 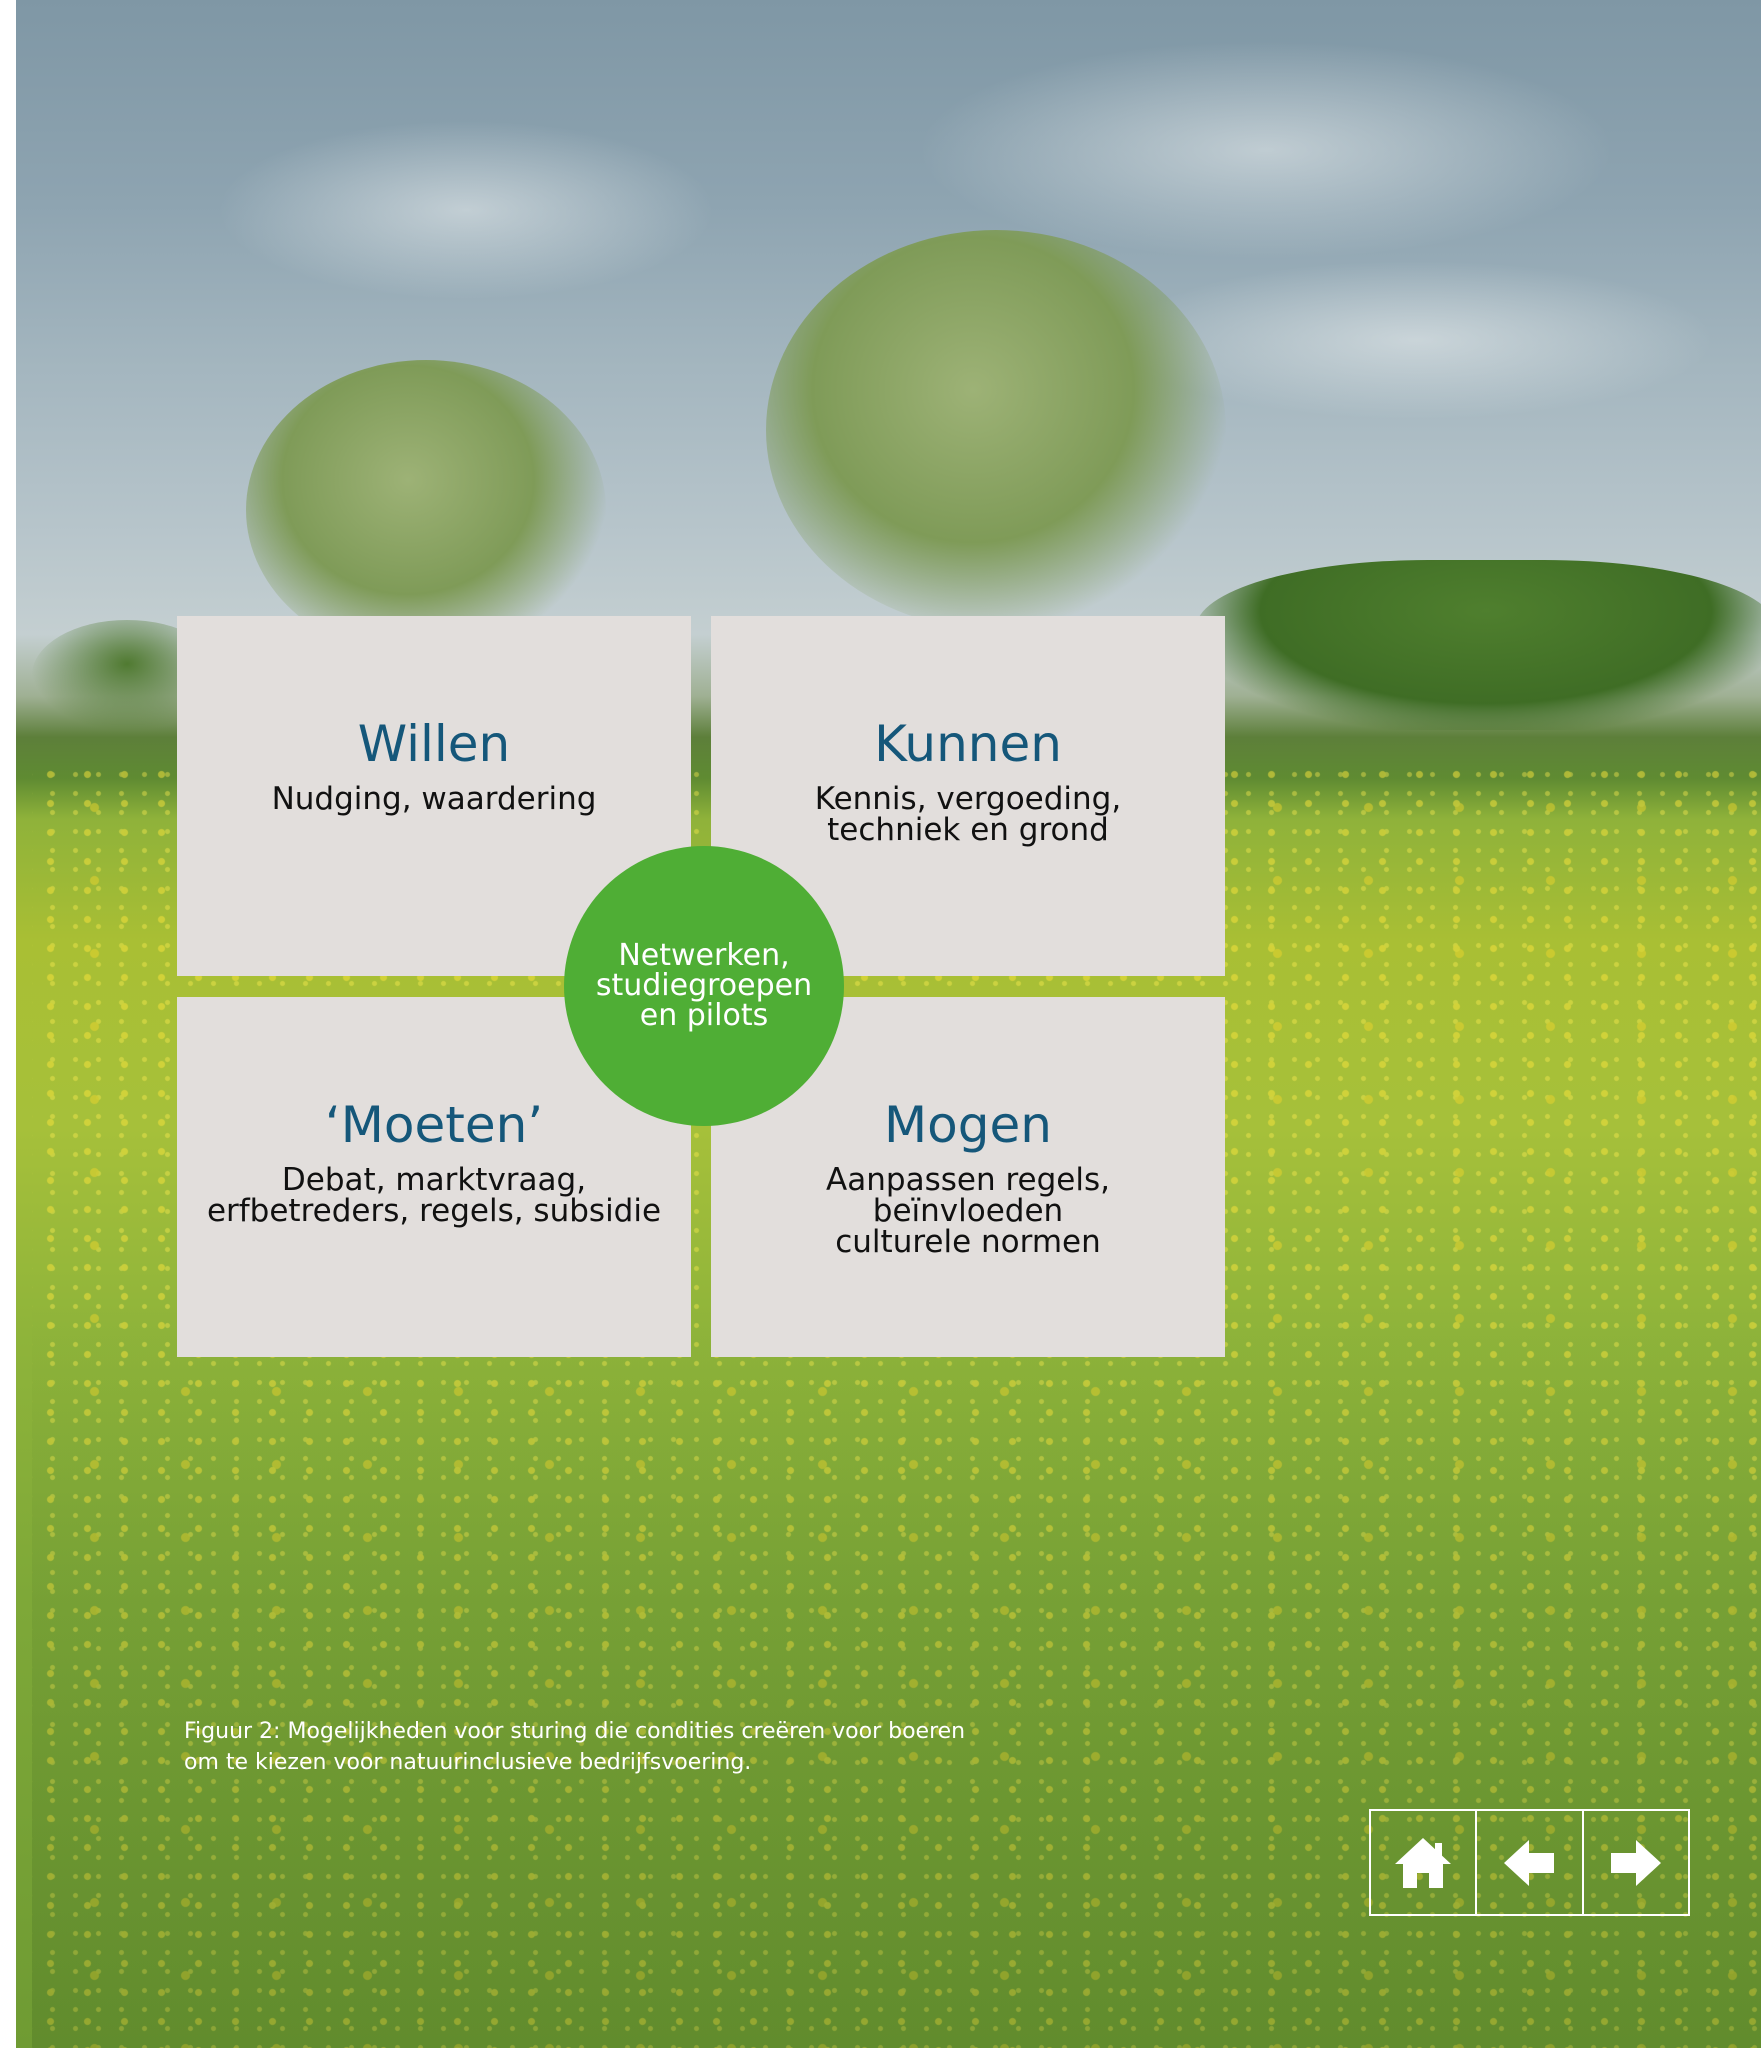 What do you see at coordinates (1478, 645) in the screenshot?
I see `treeline` at bounding box center [1478, 645].